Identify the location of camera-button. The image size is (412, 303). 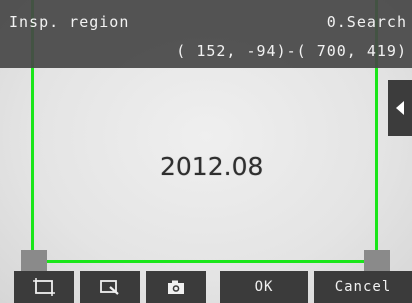
(176, 287).